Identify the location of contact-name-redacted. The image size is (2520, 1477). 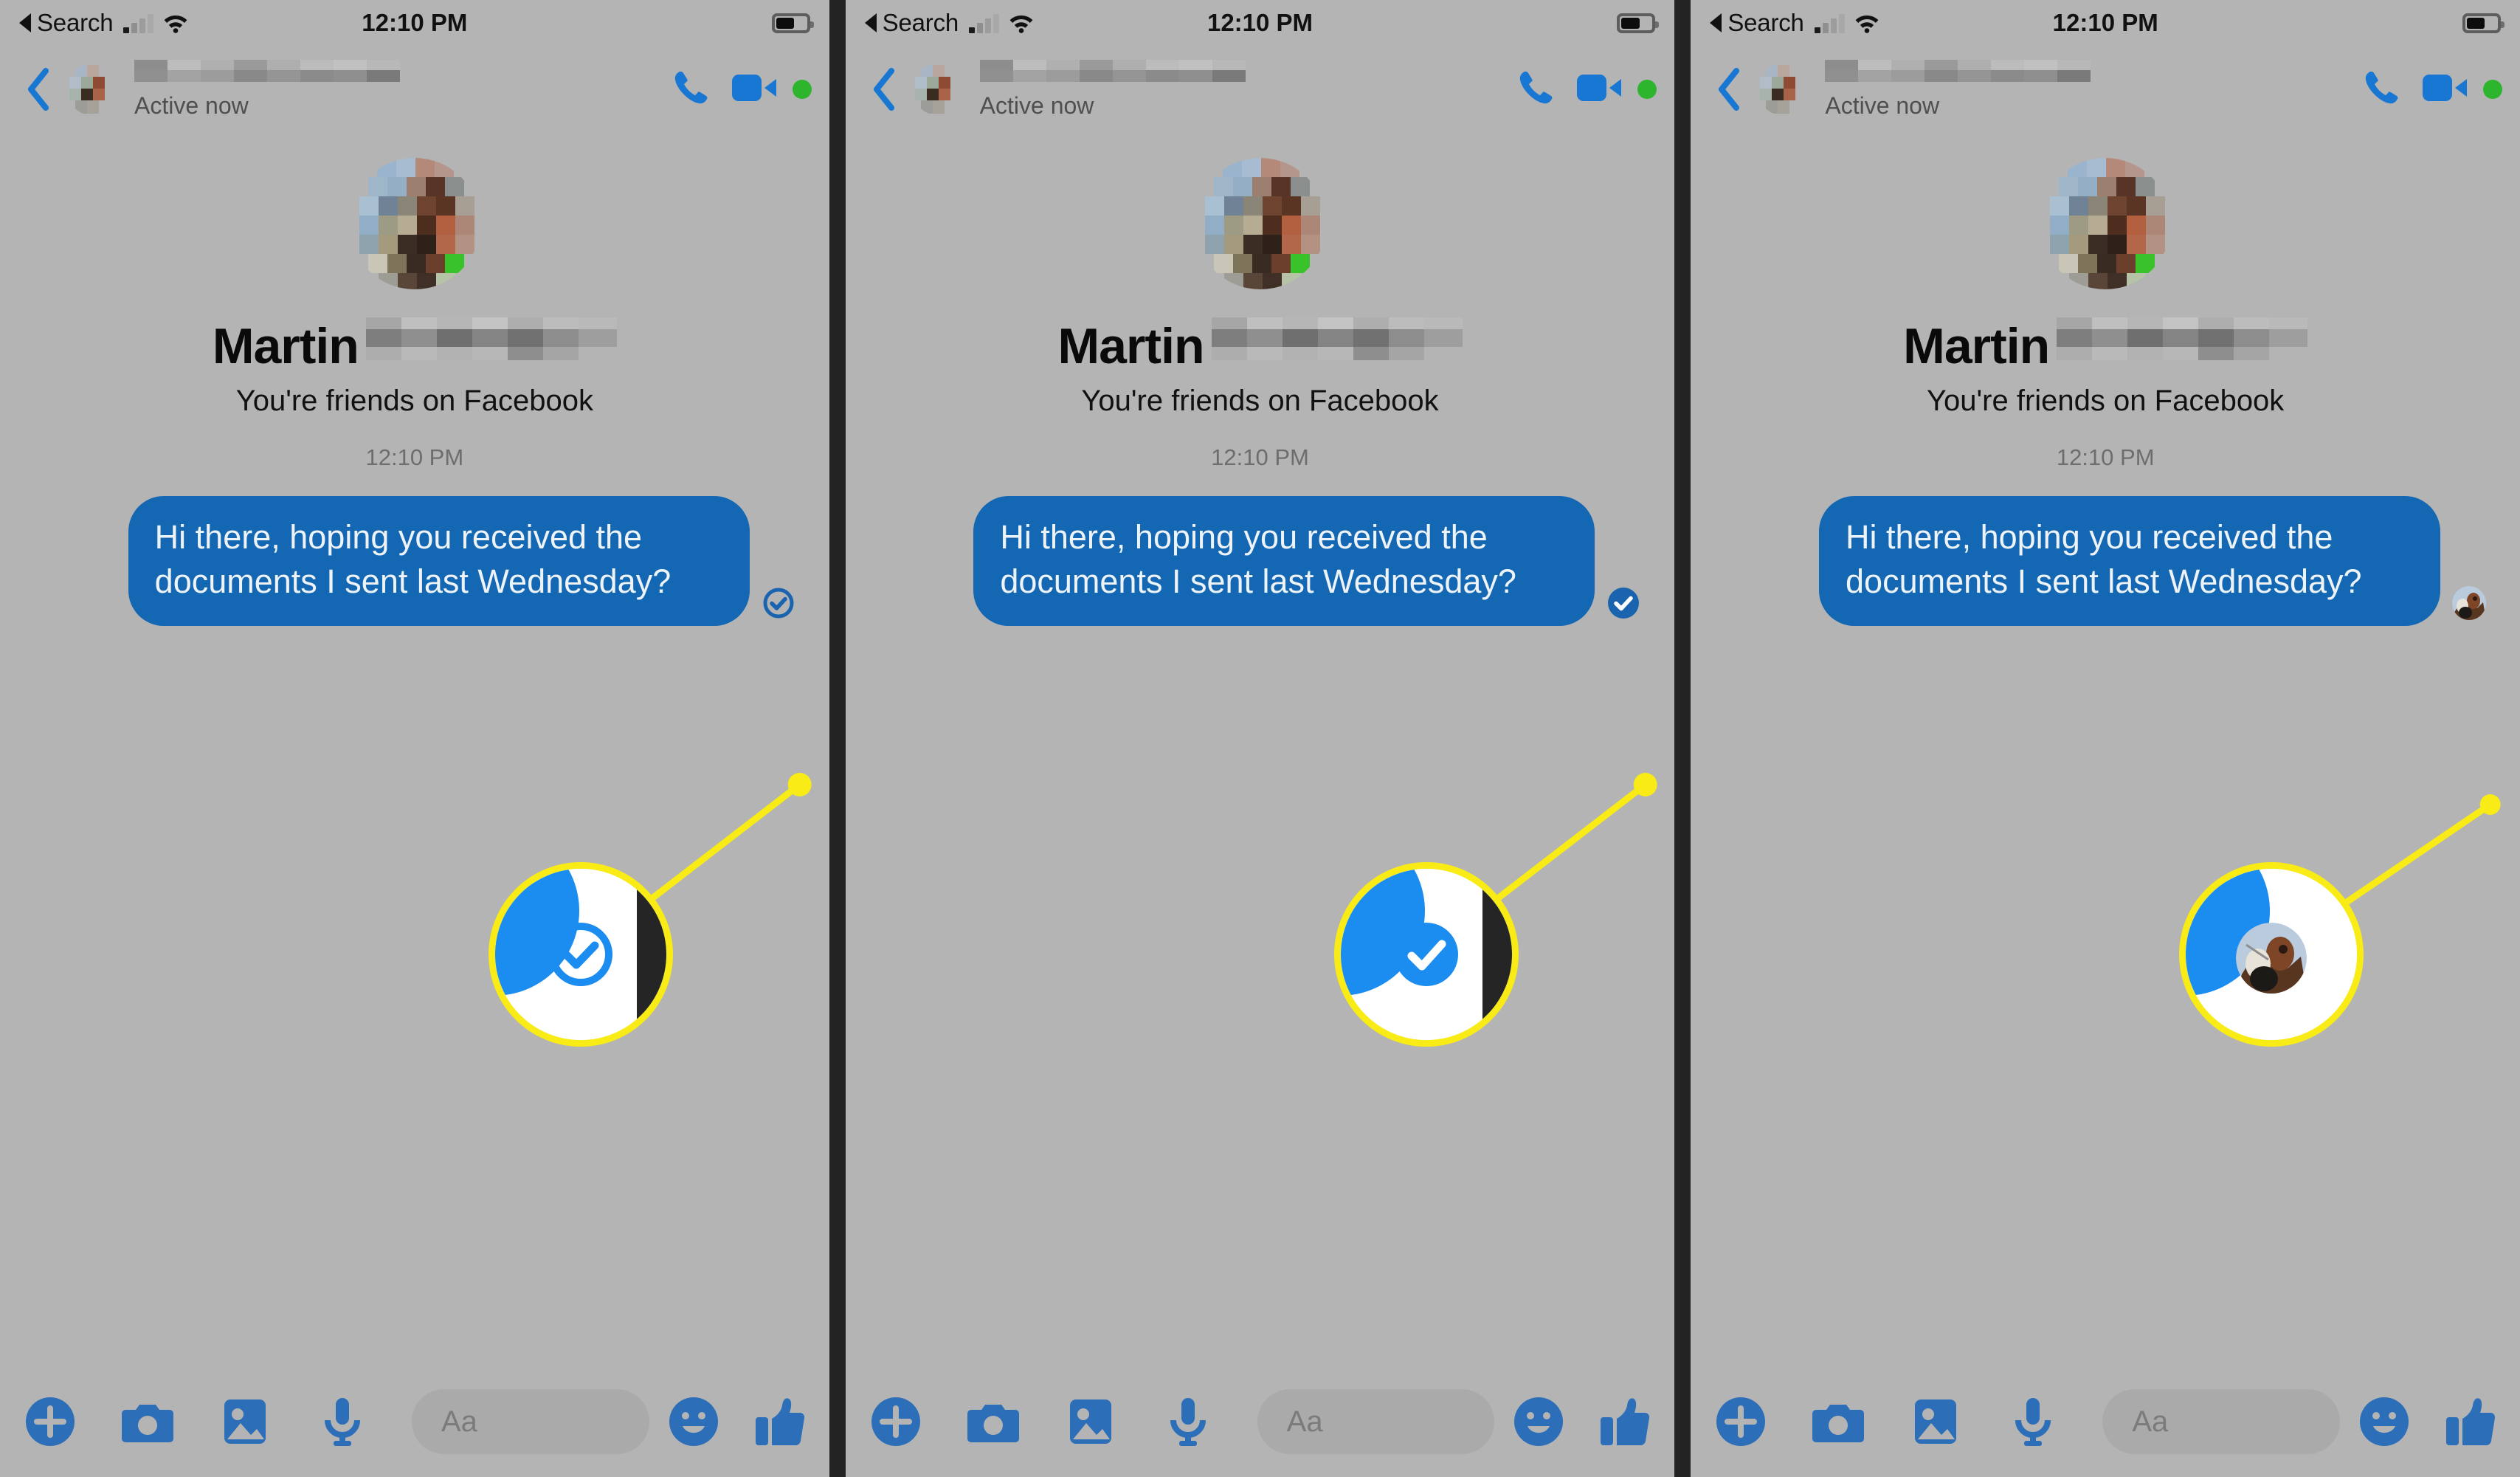
(267, 74).